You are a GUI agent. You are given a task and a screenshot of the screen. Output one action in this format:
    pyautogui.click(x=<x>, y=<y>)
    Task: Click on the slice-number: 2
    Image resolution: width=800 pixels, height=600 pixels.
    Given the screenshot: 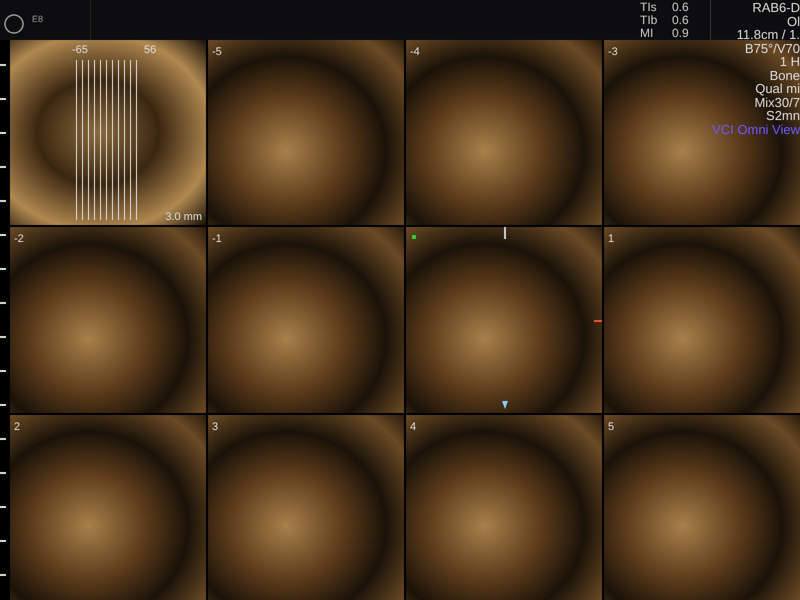 What is the action you would take?
    pyautogui.click(x=17, y=427)
    